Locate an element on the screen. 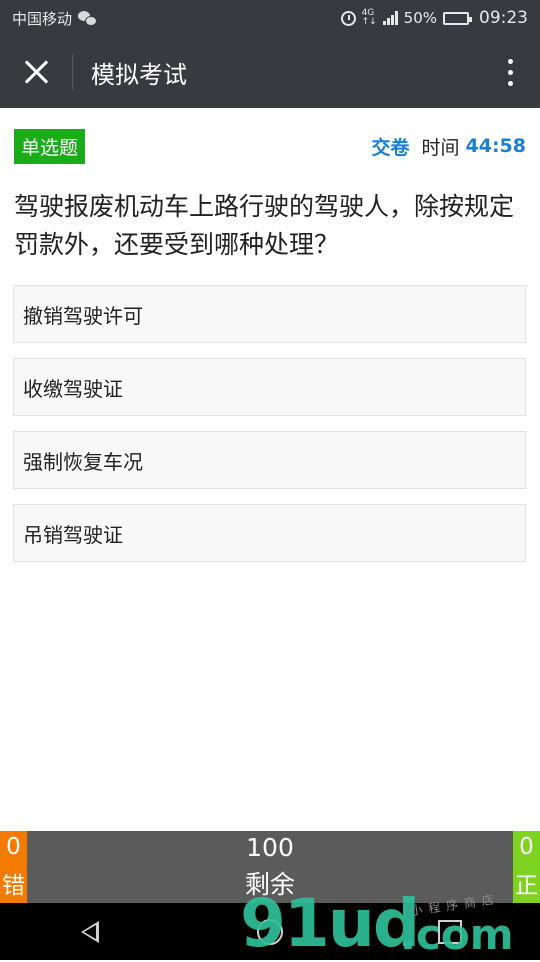 The image size is (540, 962). option-label: 收缴驾驶证 is located at coordinates (73, 388).